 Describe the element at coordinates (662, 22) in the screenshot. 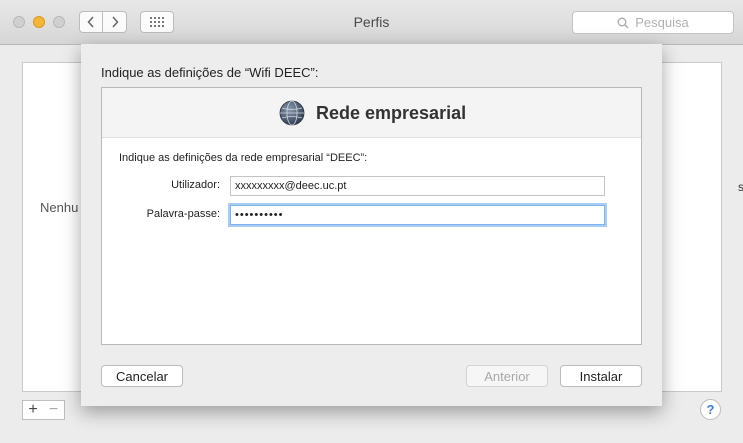

I see `search-placeholder: Pesquisa` at that location.